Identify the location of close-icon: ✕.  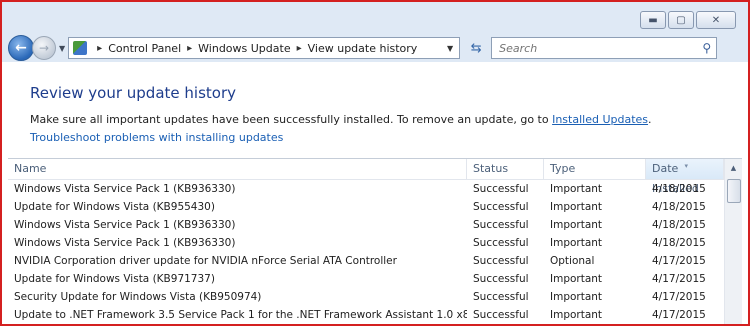
(716, 20).